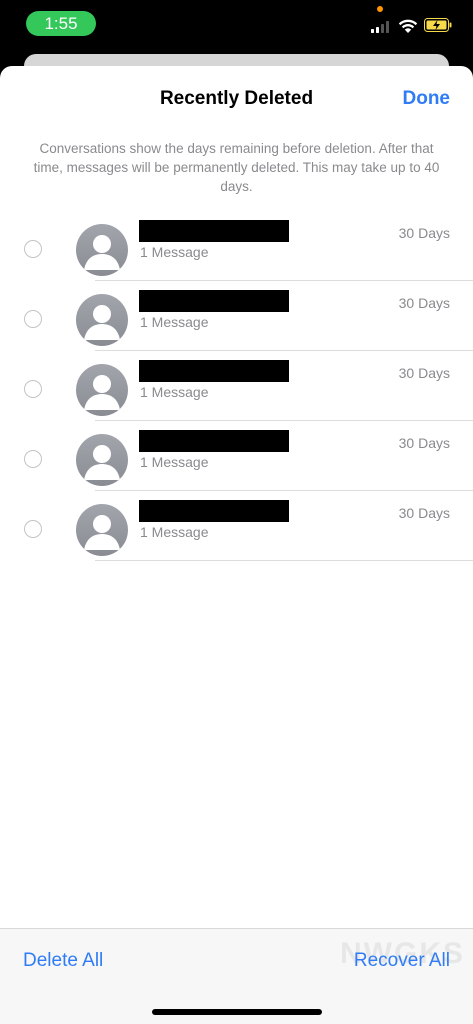 The image size is (473, 1024). What do you see at coordinates (236, 25) in the screenshot?
I see `status-bar: 1:55` at bounding box center [236, 25].